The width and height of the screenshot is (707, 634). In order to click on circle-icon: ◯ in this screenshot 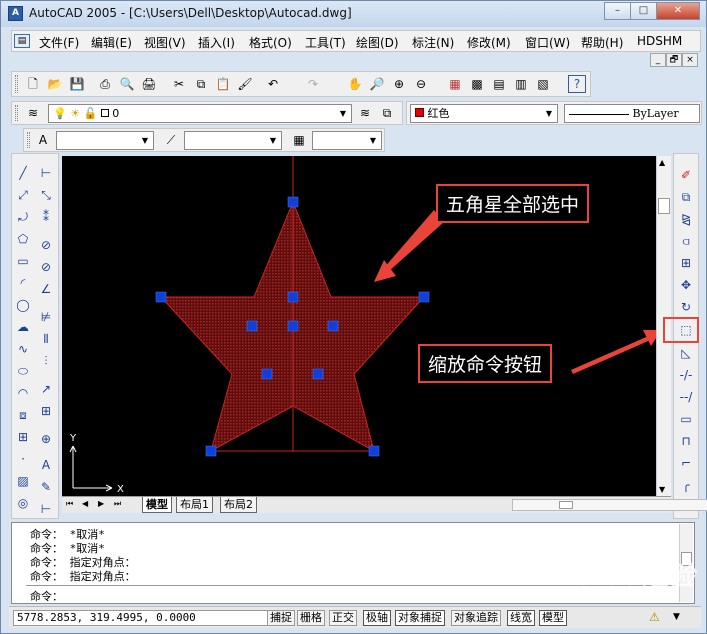, I will do `click(23, 305)`.